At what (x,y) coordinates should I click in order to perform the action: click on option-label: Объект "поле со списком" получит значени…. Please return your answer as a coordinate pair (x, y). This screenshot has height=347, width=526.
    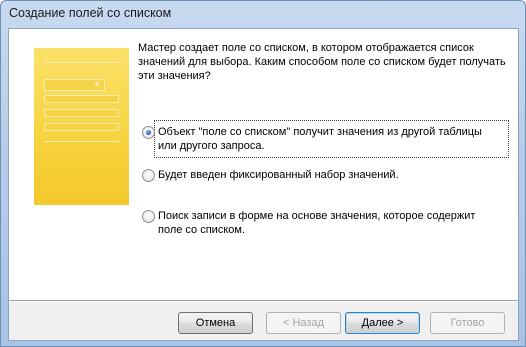
    Looking at the image, I should click on (320, 139).